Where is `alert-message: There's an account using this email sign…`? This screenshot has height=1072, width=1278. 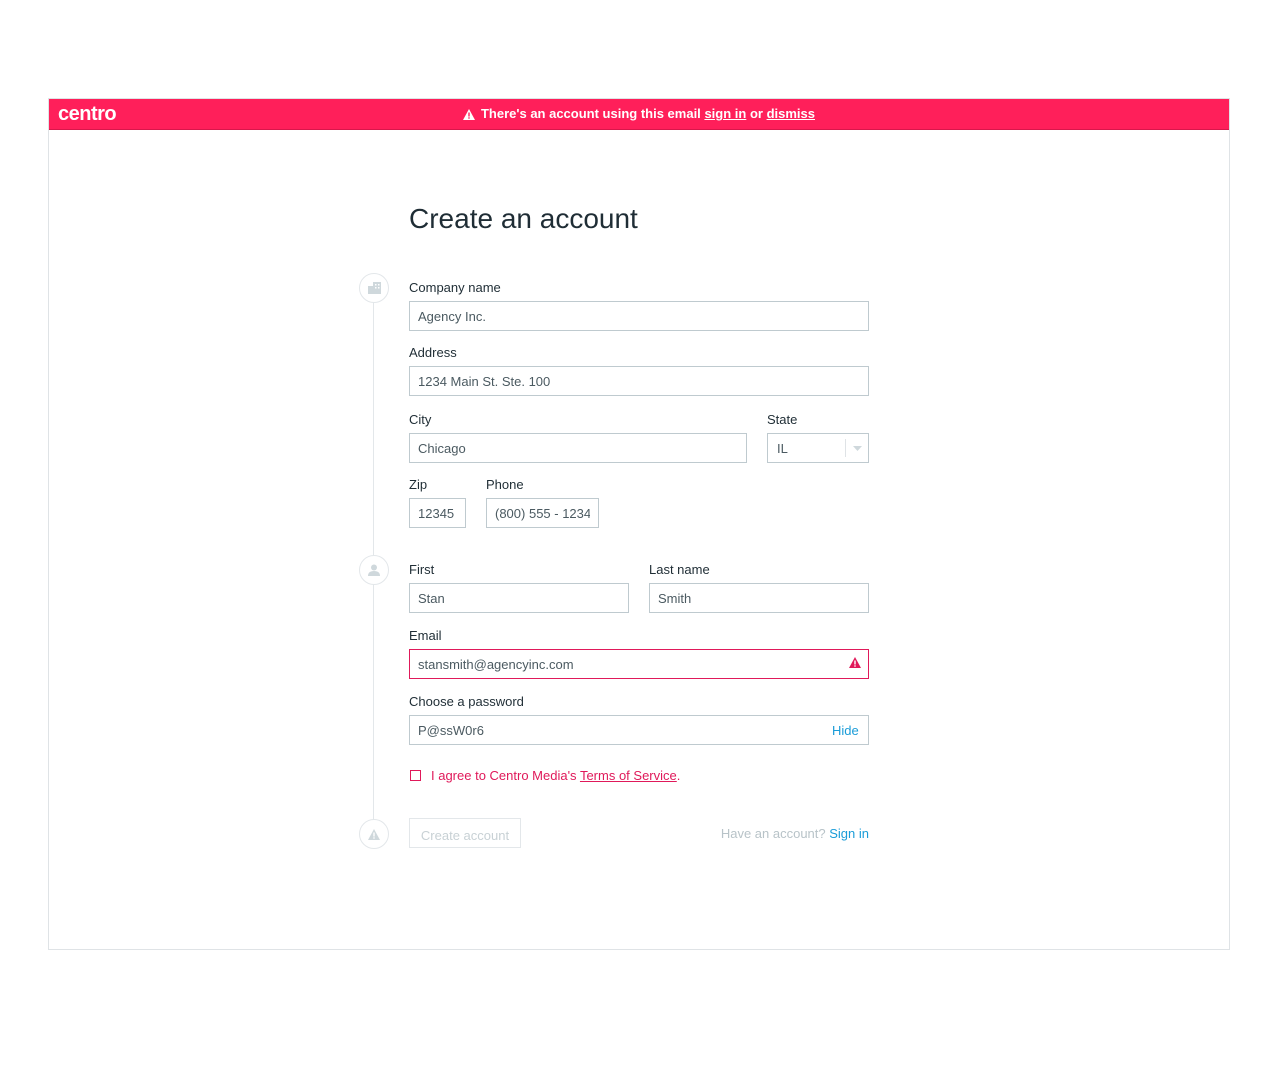 alert-message: There's an account using this email sign… is located at coordinates (639, 113).